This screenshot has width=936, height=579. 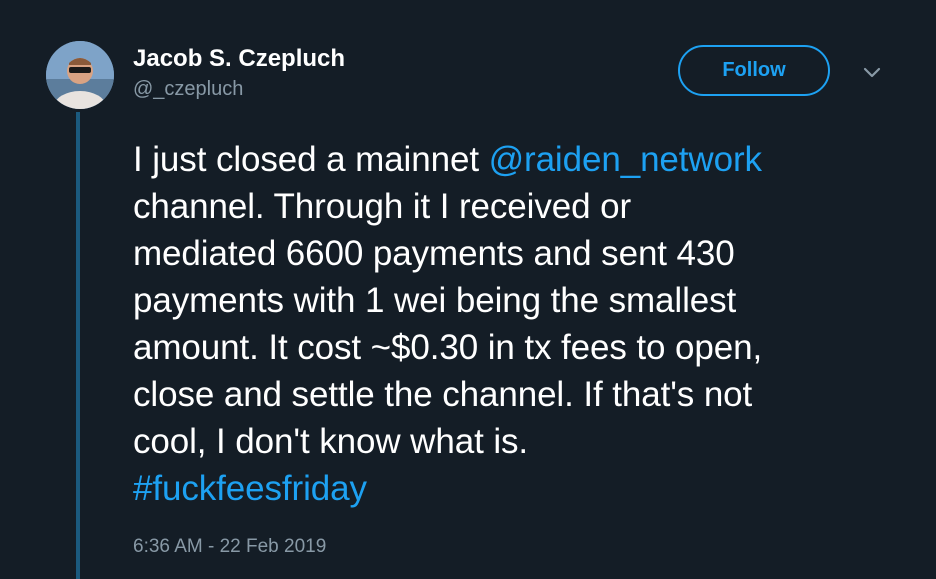 I want to click on profile-photo-icon, so click(x=80, y=75).